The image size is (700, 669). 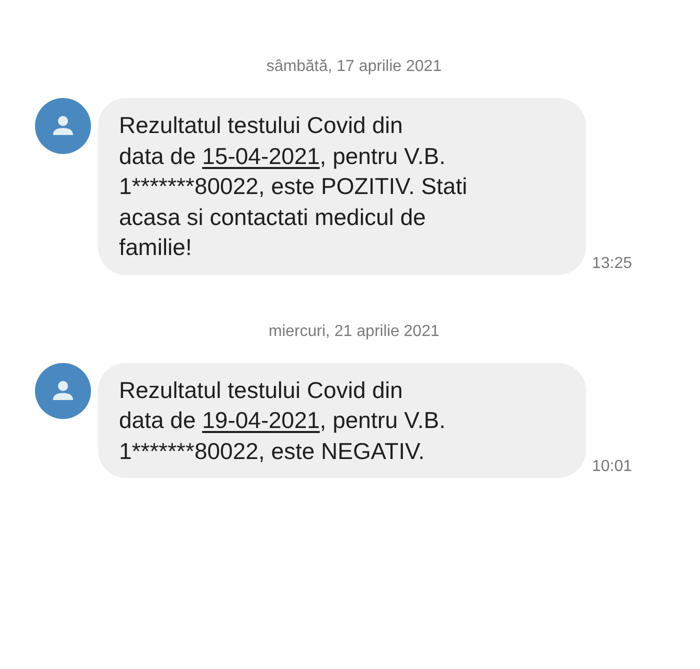 I want to click on message-text: Rezultatul testului Covid din data de 15-04-2021, pentru V.B. 1*******80022, este POZITIV. Stati acasa si contactati medicul de familie!, so click(x=293, y=186).